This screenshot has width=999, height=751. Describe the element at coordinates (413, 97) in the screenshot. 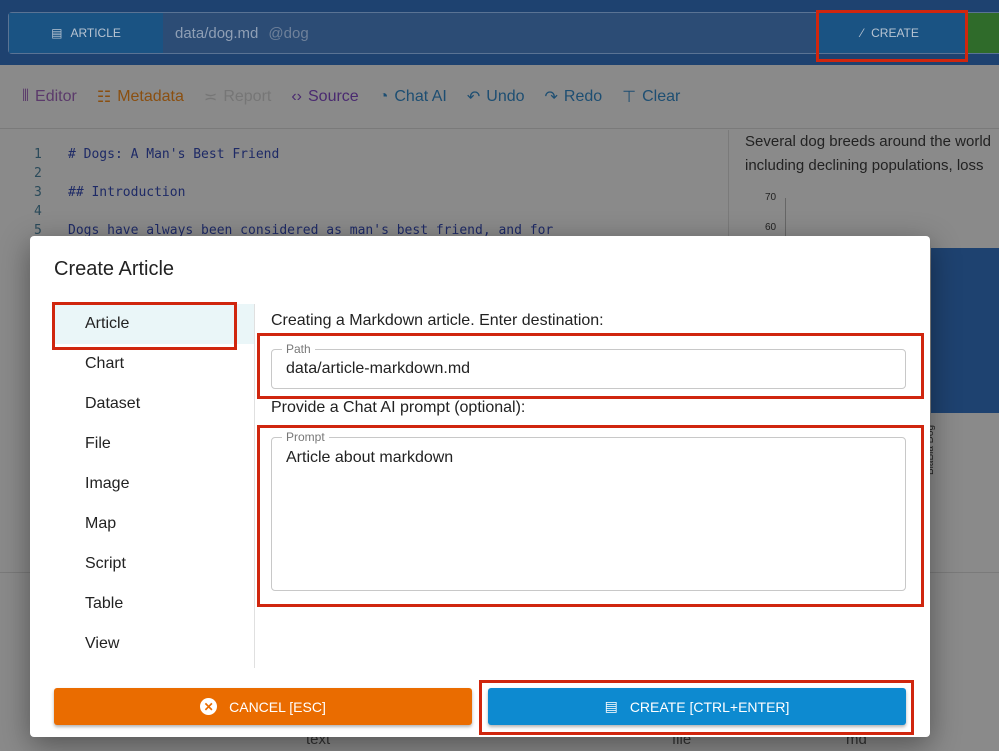

I see `toolbar-chat-ai-button: ◔ Chat AI` at that location.